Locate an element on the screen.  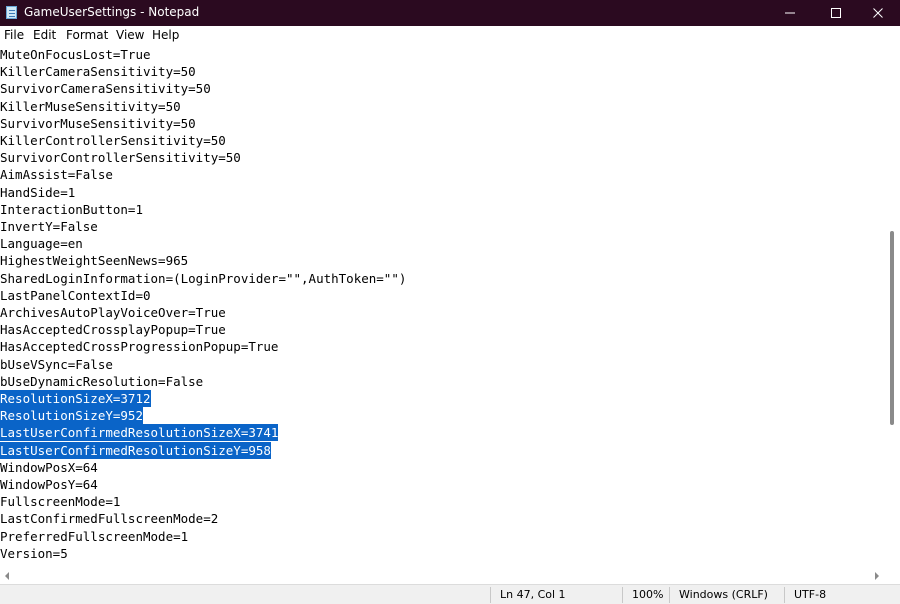
editor-line: HandSide=1 is located at coordinates (37, 192).